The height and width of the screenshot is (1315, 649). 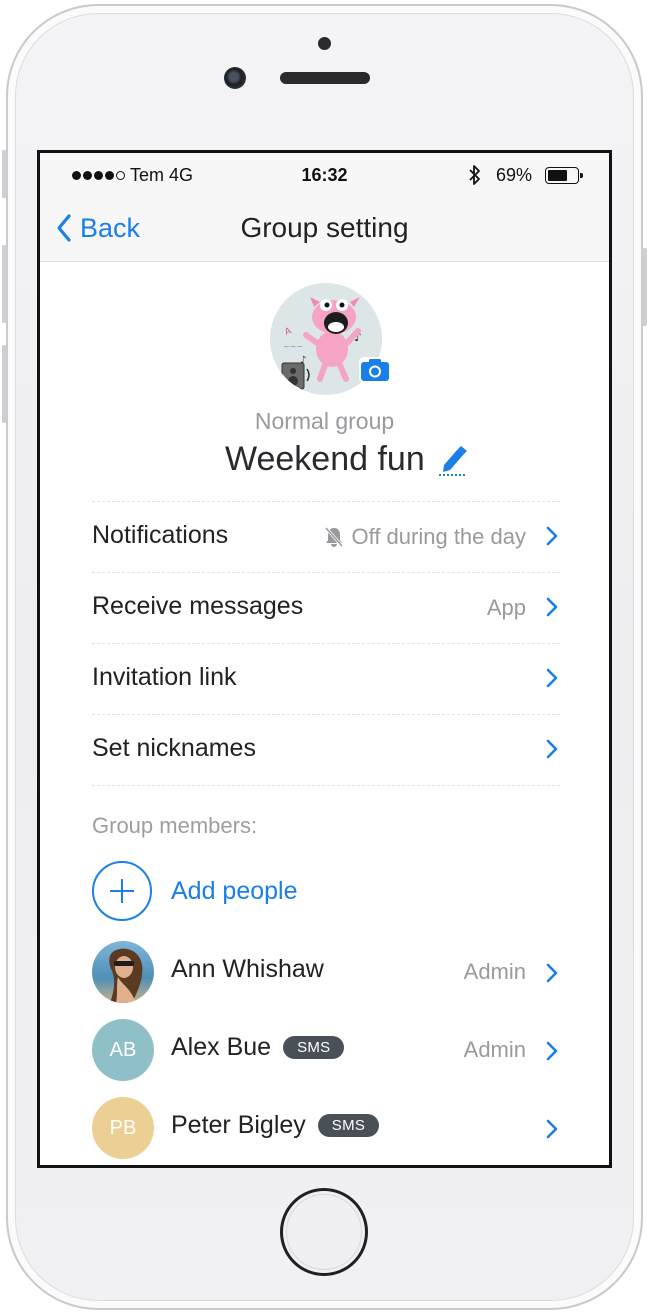 What do you see at coordinates (221, 1047) in the screenshot?
I see `member-name-text: Alex Bue` at bounding box center [221, 1047].